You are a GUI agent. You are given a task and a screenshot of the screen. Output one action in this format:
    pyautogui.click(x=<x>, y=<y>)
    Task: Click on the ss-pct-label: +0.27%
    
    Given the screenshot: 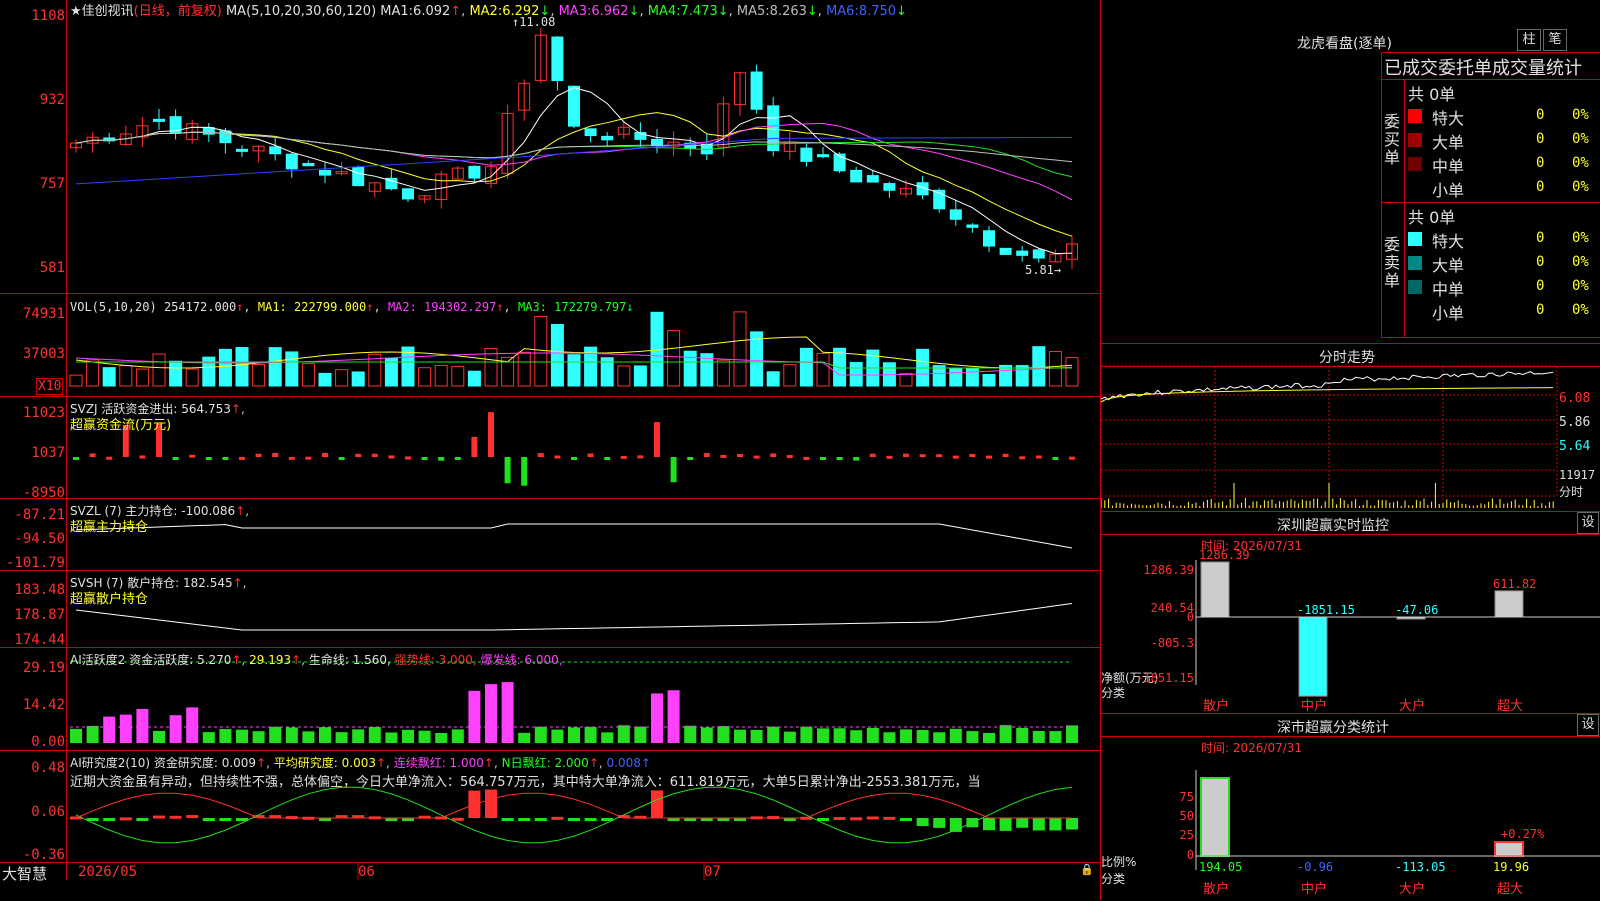 What is the action you would take?
    pyautogui.click(x=1523, y=834)
    